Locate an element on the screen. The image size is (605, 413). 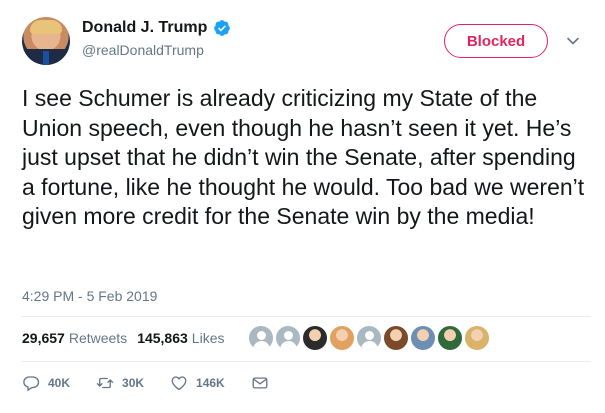
likes-stat: 145,863 Likes is located at coordinates (180, 338).